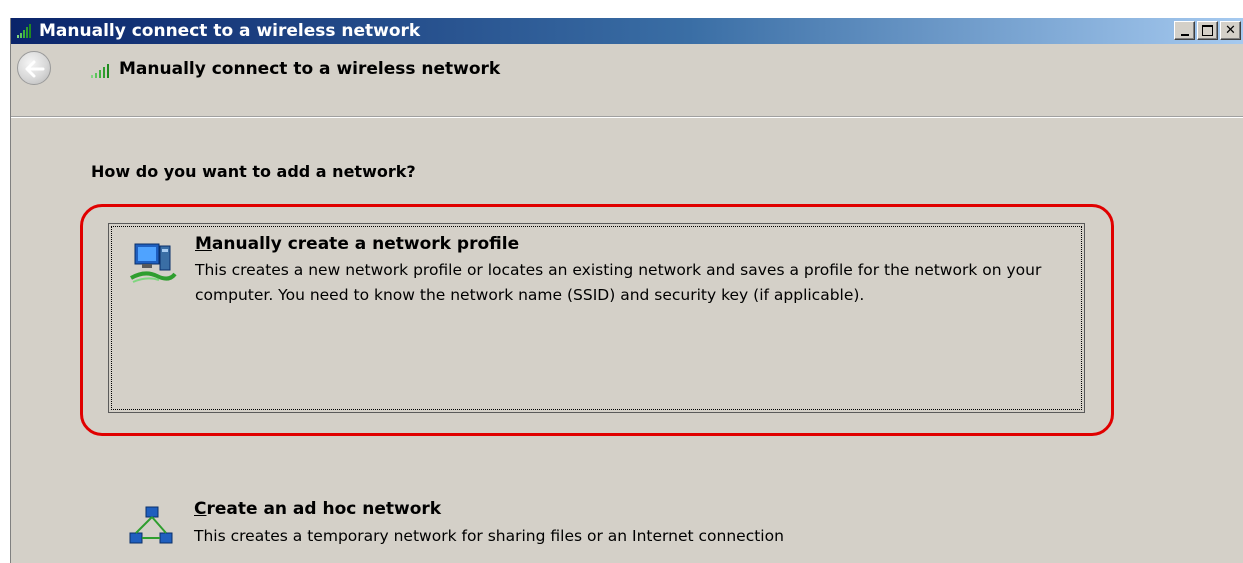 The image size is (1243, 563). Describe the element at coordinates (151, 525) in the screenshot. I see `ad-hoc-network-icon` at that location.